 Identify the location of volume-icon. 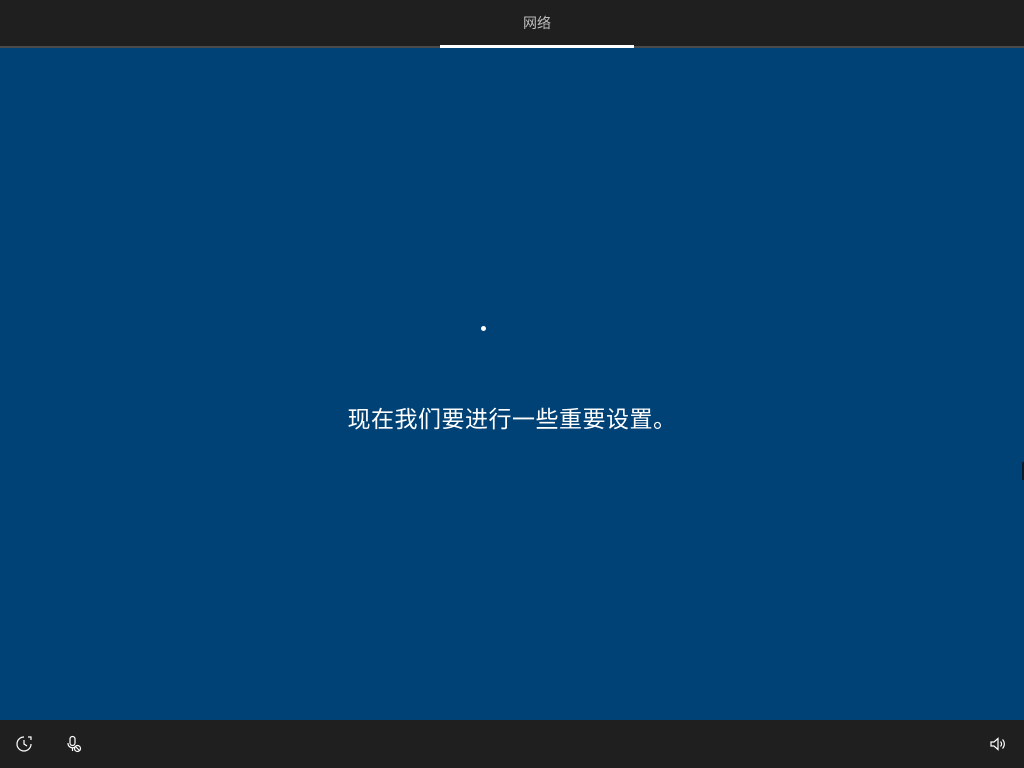
(998, 744).